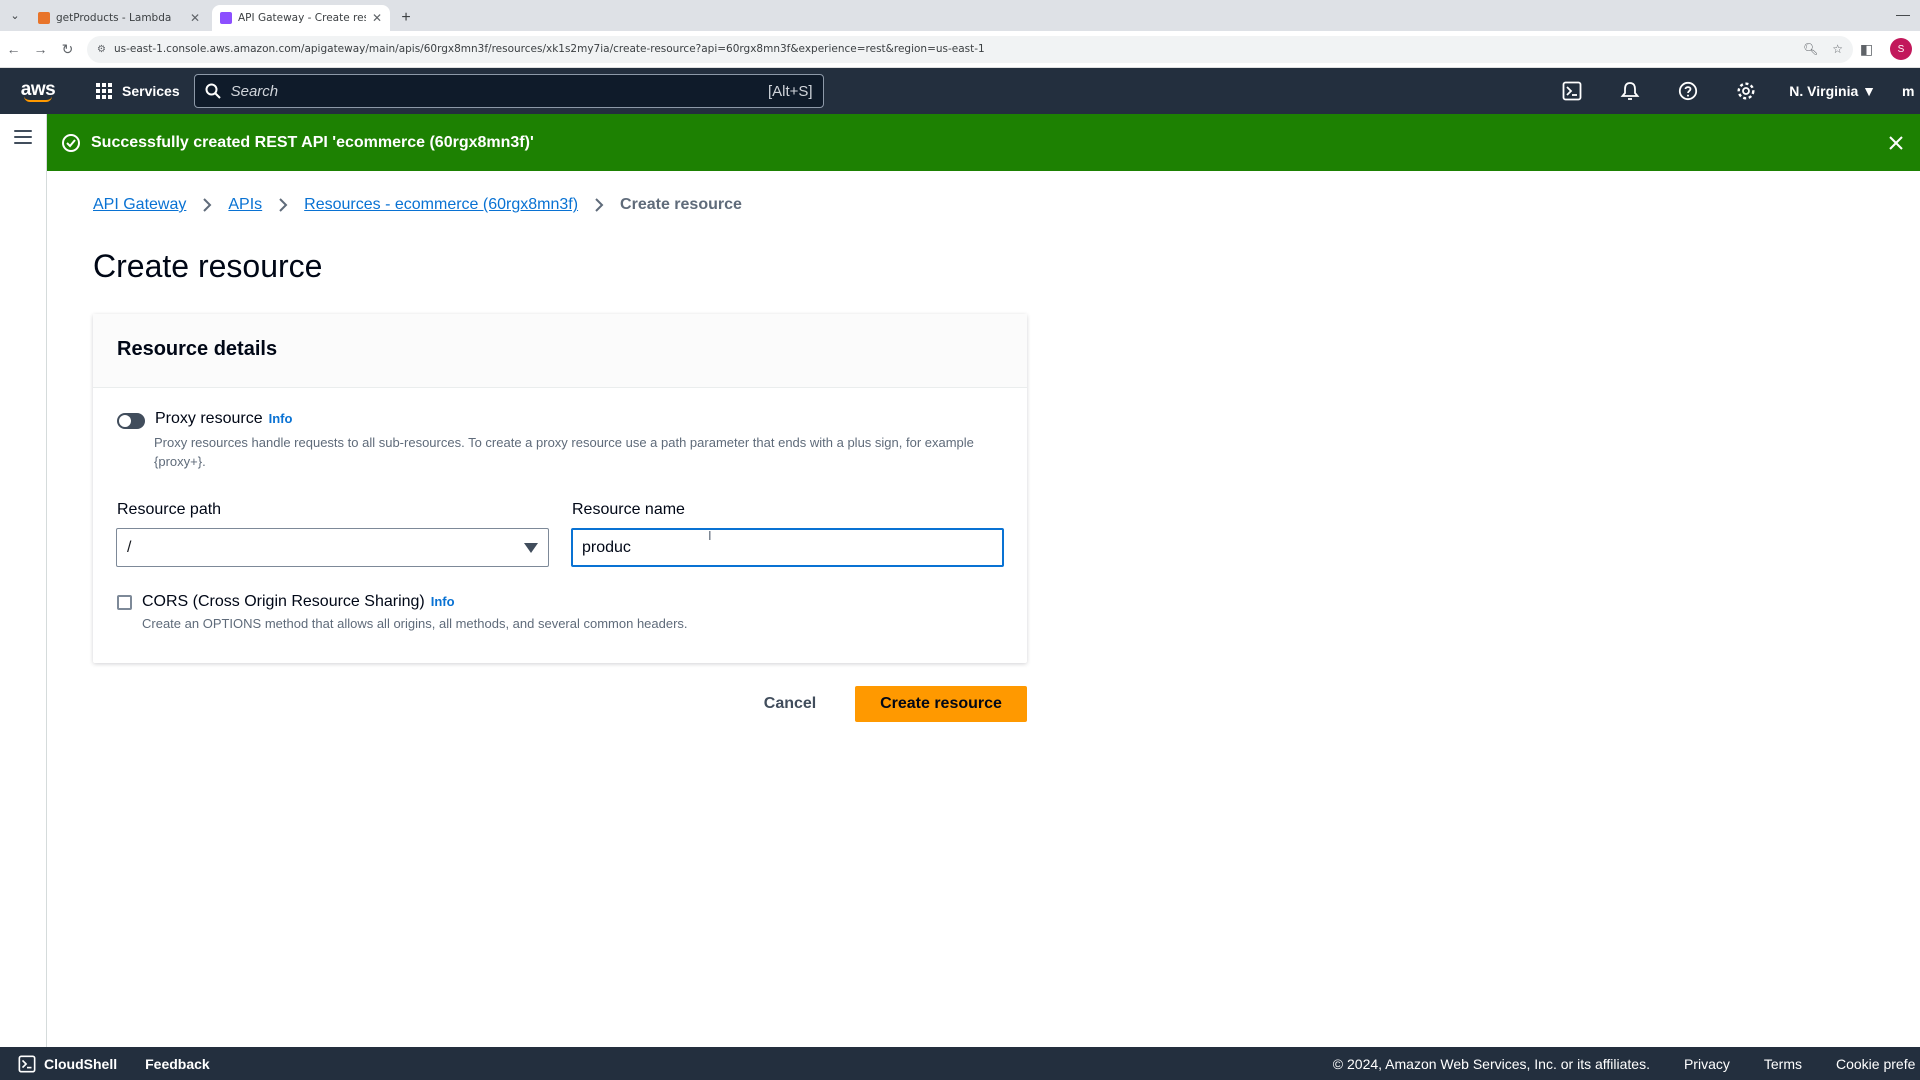 The height and width of the screenshot is (1080, 1920). Describe the element at coordinates (790, 91) in the screenshot. I see `search-shortcut: [Alt+S]` at that location.